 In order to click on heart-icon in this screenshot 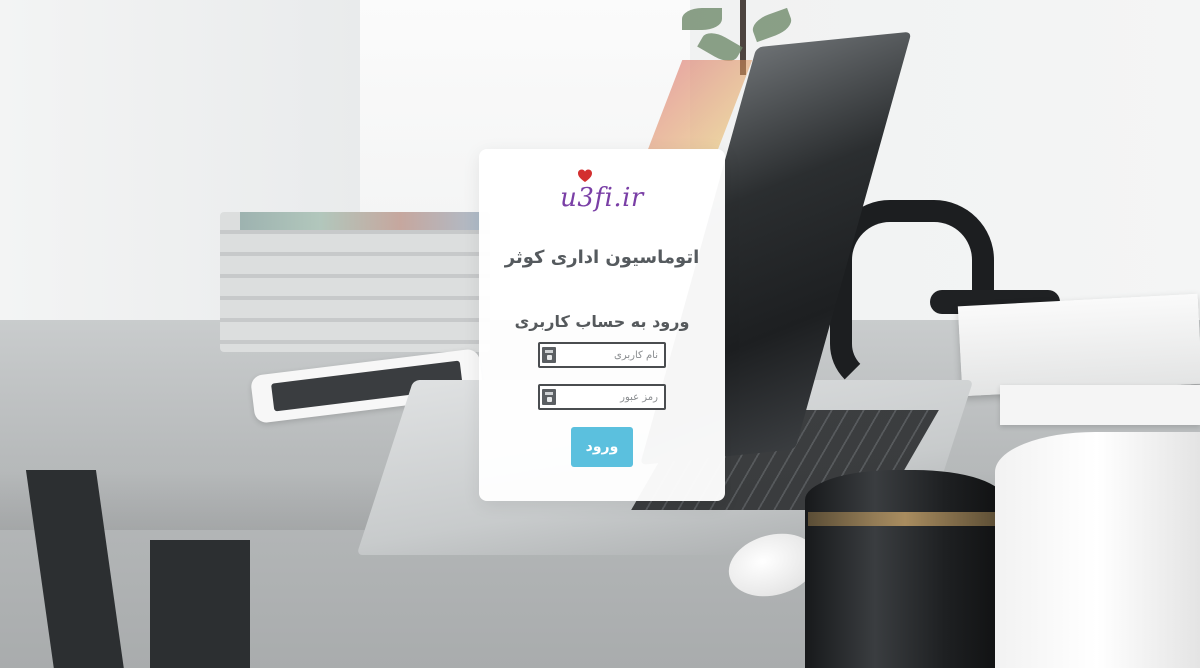, I will do `click(585, 175)`.